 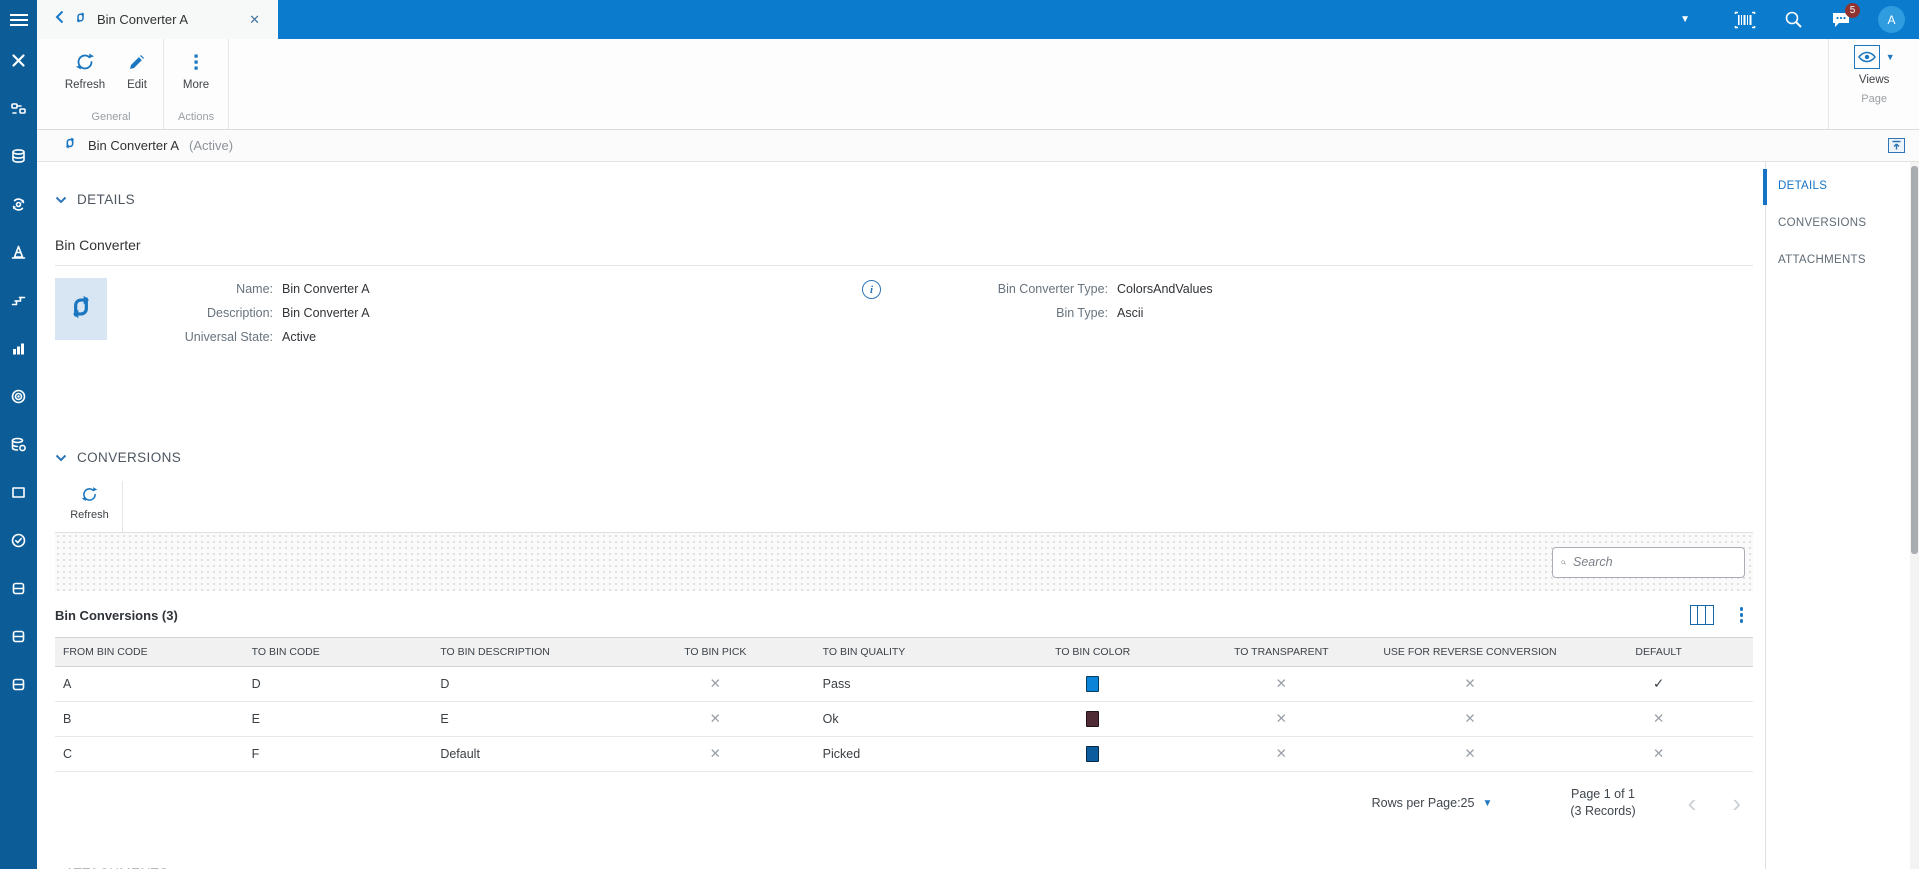 What do you see at coordinates (19, 300) in the screenshot?
I see `workflow-steps-icon` at bounding box center [19, 300].